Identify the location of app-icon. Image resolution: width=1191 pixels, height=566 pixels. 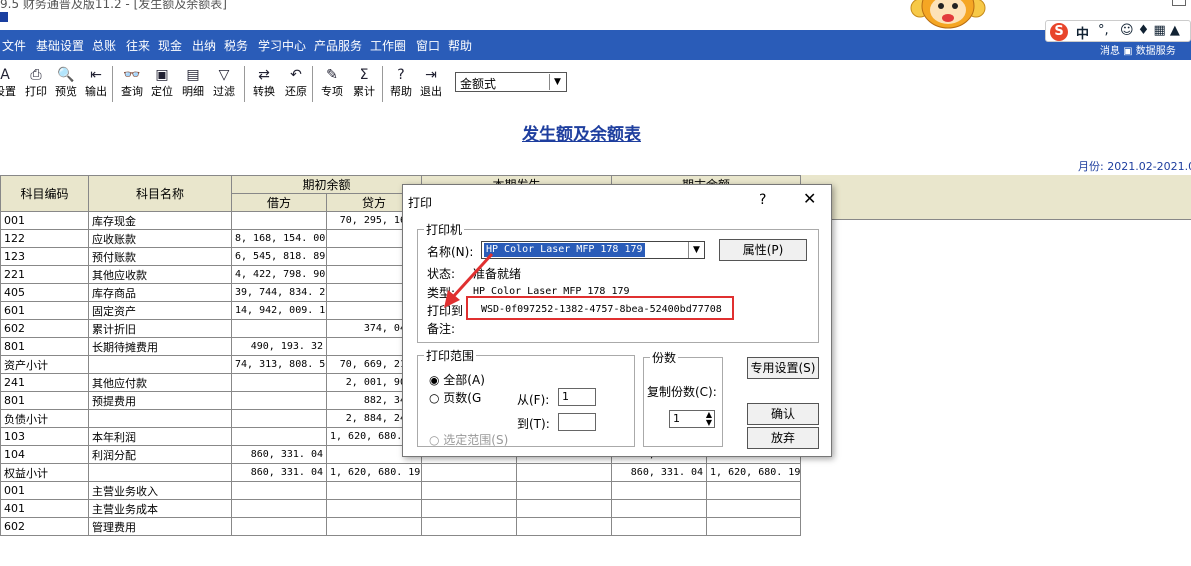
(4, 17).